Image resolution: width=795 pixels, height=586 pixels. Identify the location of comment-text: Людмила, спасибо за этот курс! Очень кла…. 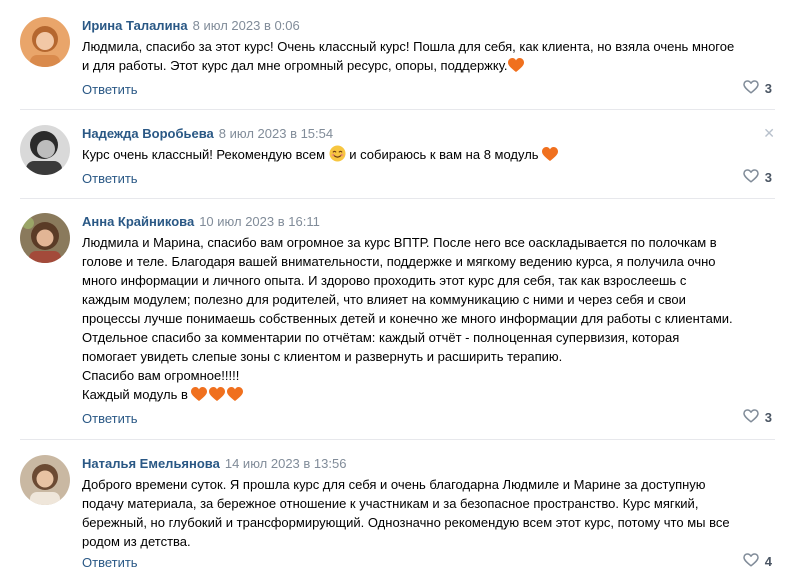
(427, 57).